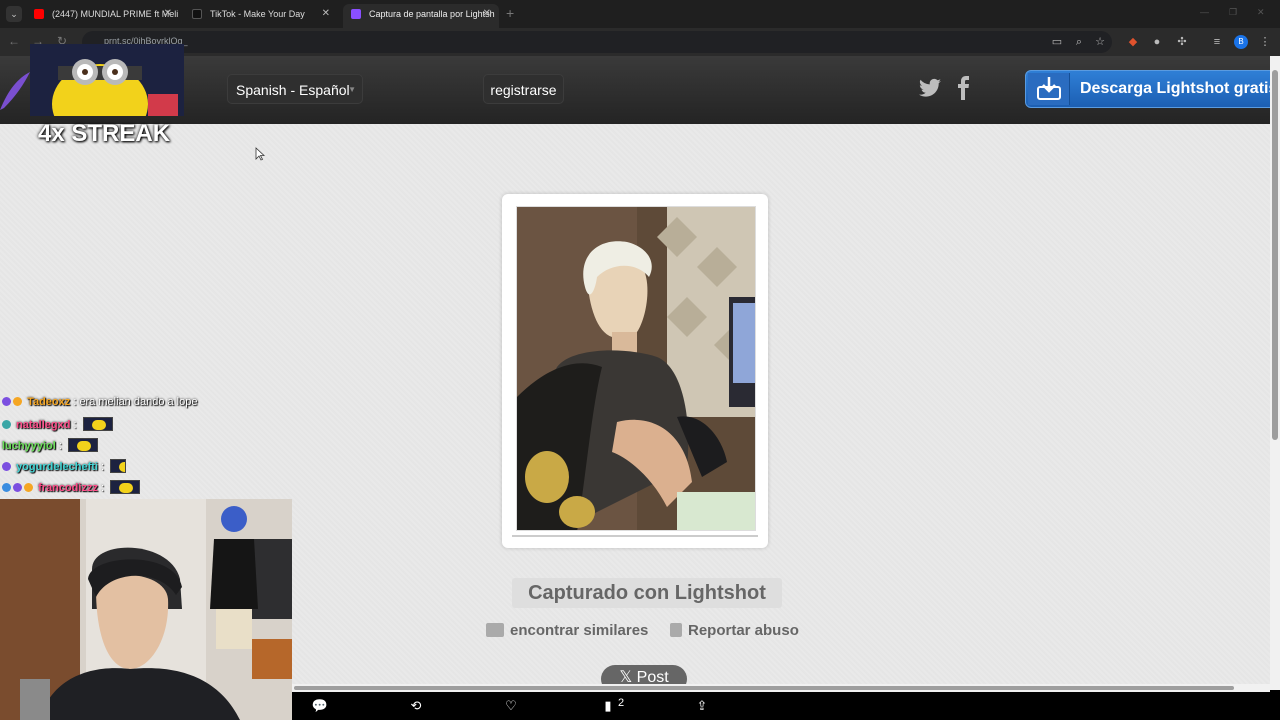 Image resolution: width=1280 pixels, height=720 pixels. I want to click on chat-message: natallegxd :, so click(147, 427).